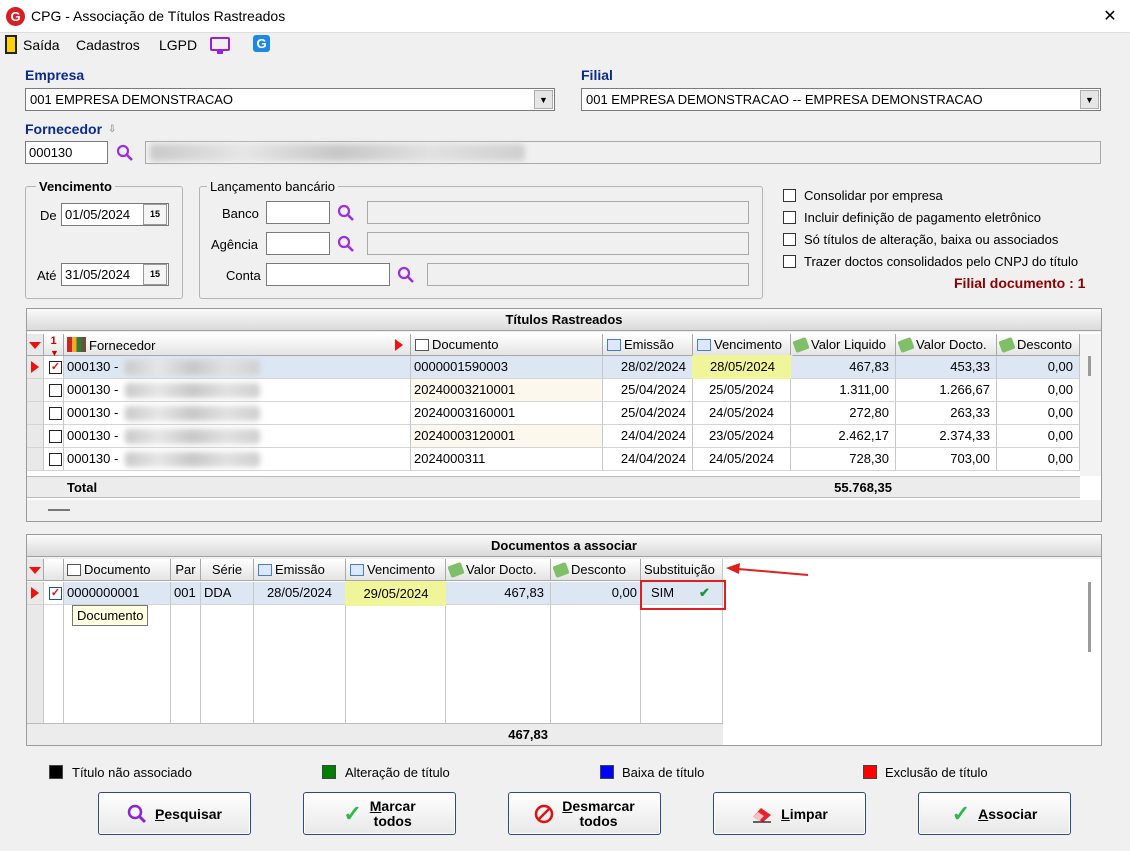 The width and height of the screenshot is (1130, 851). I want to click on calendar-de-icon: 15, so click(155, 214).